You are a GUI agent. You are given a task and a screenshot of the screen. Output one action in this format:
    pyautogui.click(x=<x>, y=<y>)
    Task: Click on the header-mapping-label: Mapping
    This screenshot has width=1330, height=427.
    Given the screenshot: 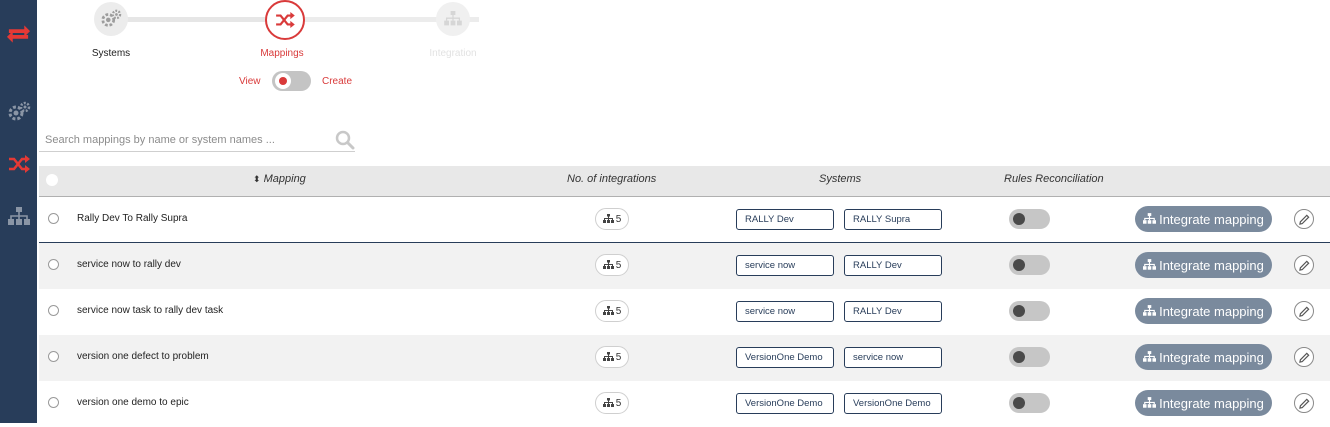 What is the action you would take?
    pyautogui.click(x=284, y=179)
    